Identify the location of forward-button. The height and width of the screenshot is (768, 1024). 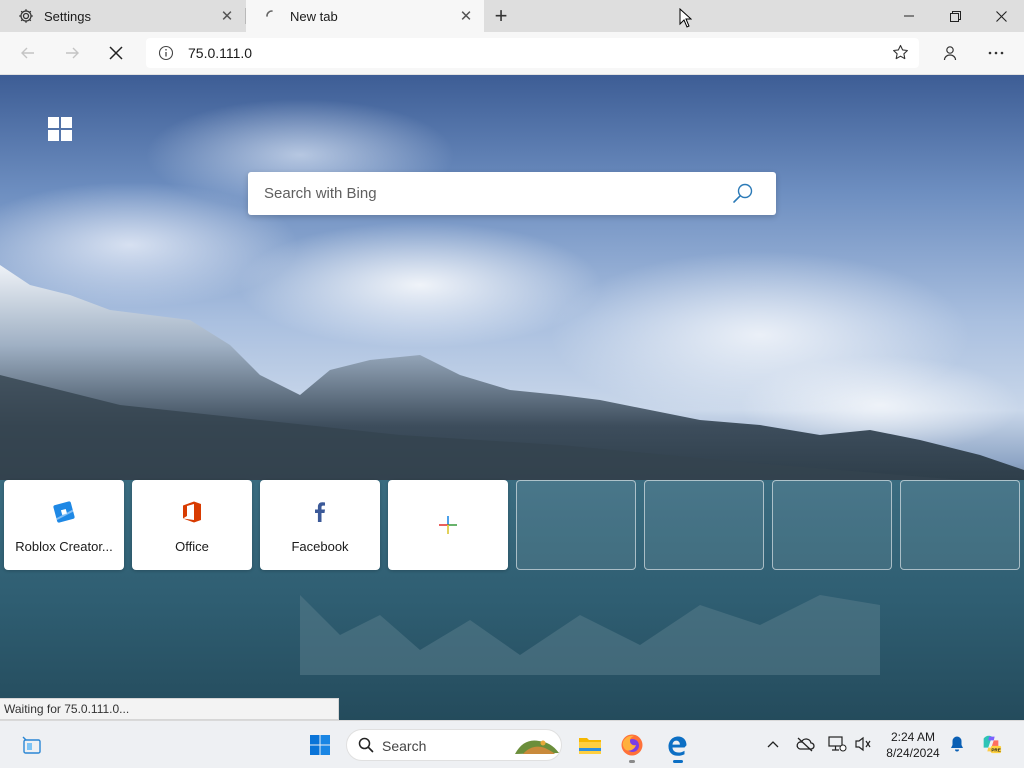
(72, 53).